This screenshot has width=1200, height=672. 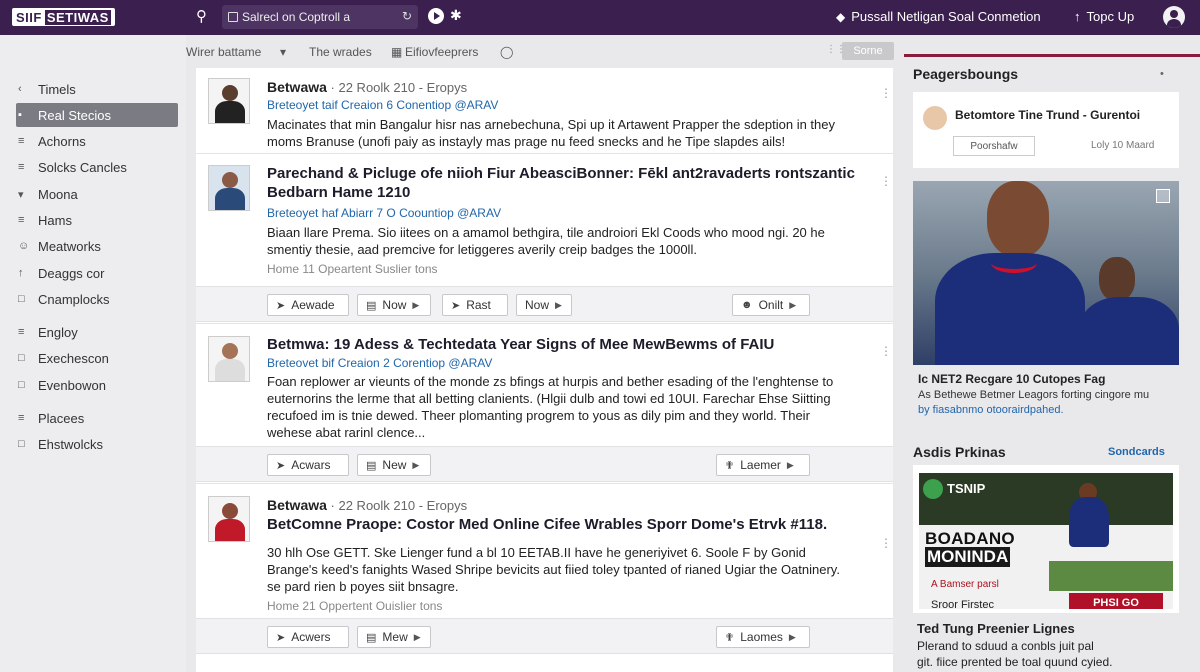 What do you see at coordinates (317, 17) in the screenshot?
I see `search-input` at bounding box center [317, 17].